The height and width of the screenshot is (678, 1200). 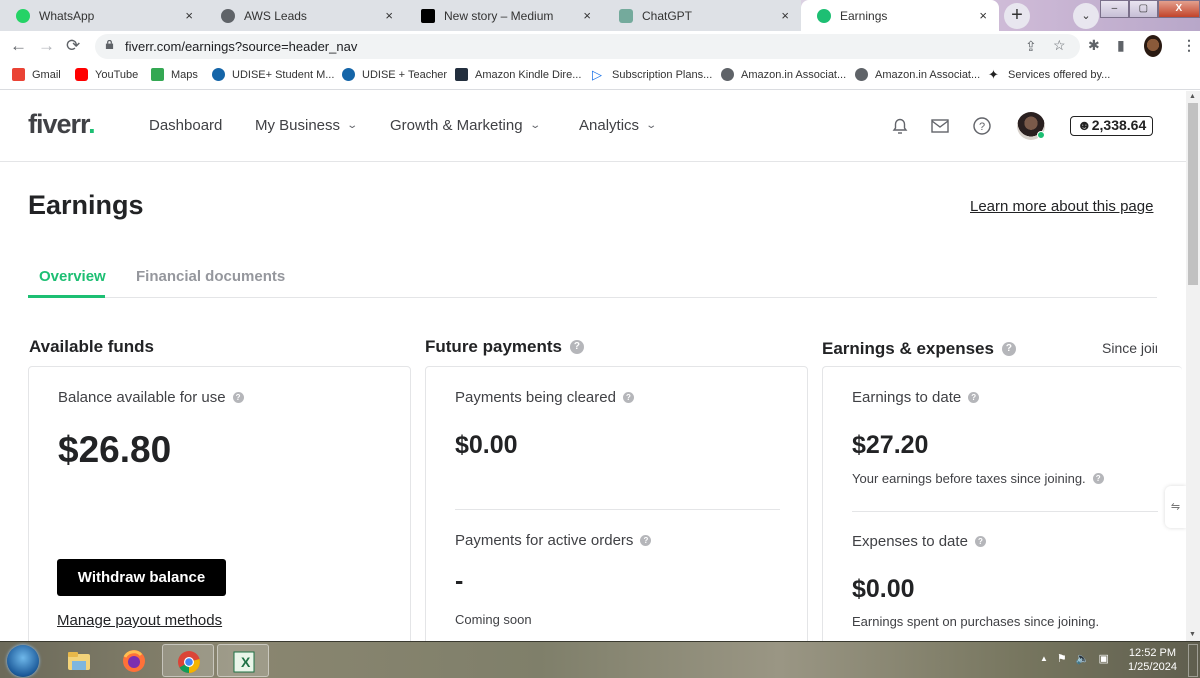 I want to click on scrollbar-thumb, so click(x=1193, y=194).